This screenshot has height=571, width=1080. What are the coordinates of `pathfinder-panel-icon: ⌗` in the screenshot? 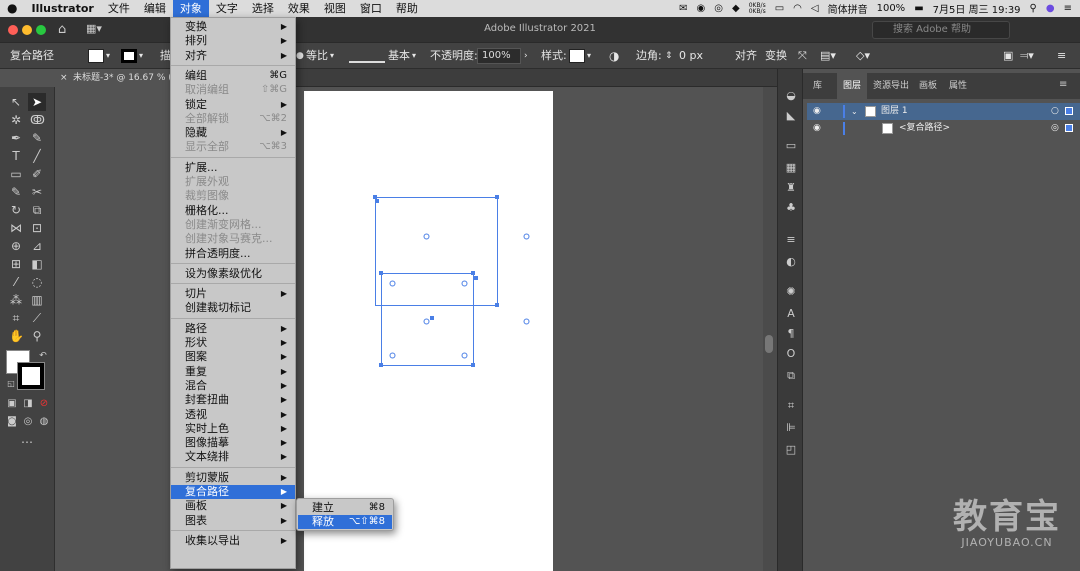 It's located at (791, 406).